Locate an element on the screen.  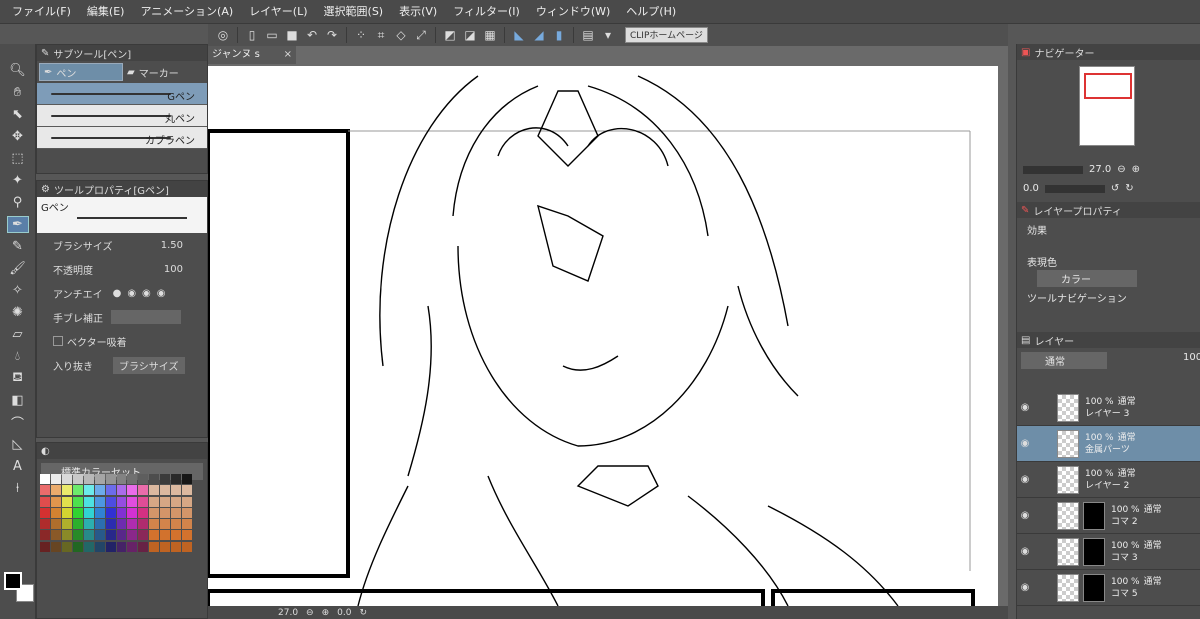
angle-value: 0.0 is located at coordinates (344, 613).